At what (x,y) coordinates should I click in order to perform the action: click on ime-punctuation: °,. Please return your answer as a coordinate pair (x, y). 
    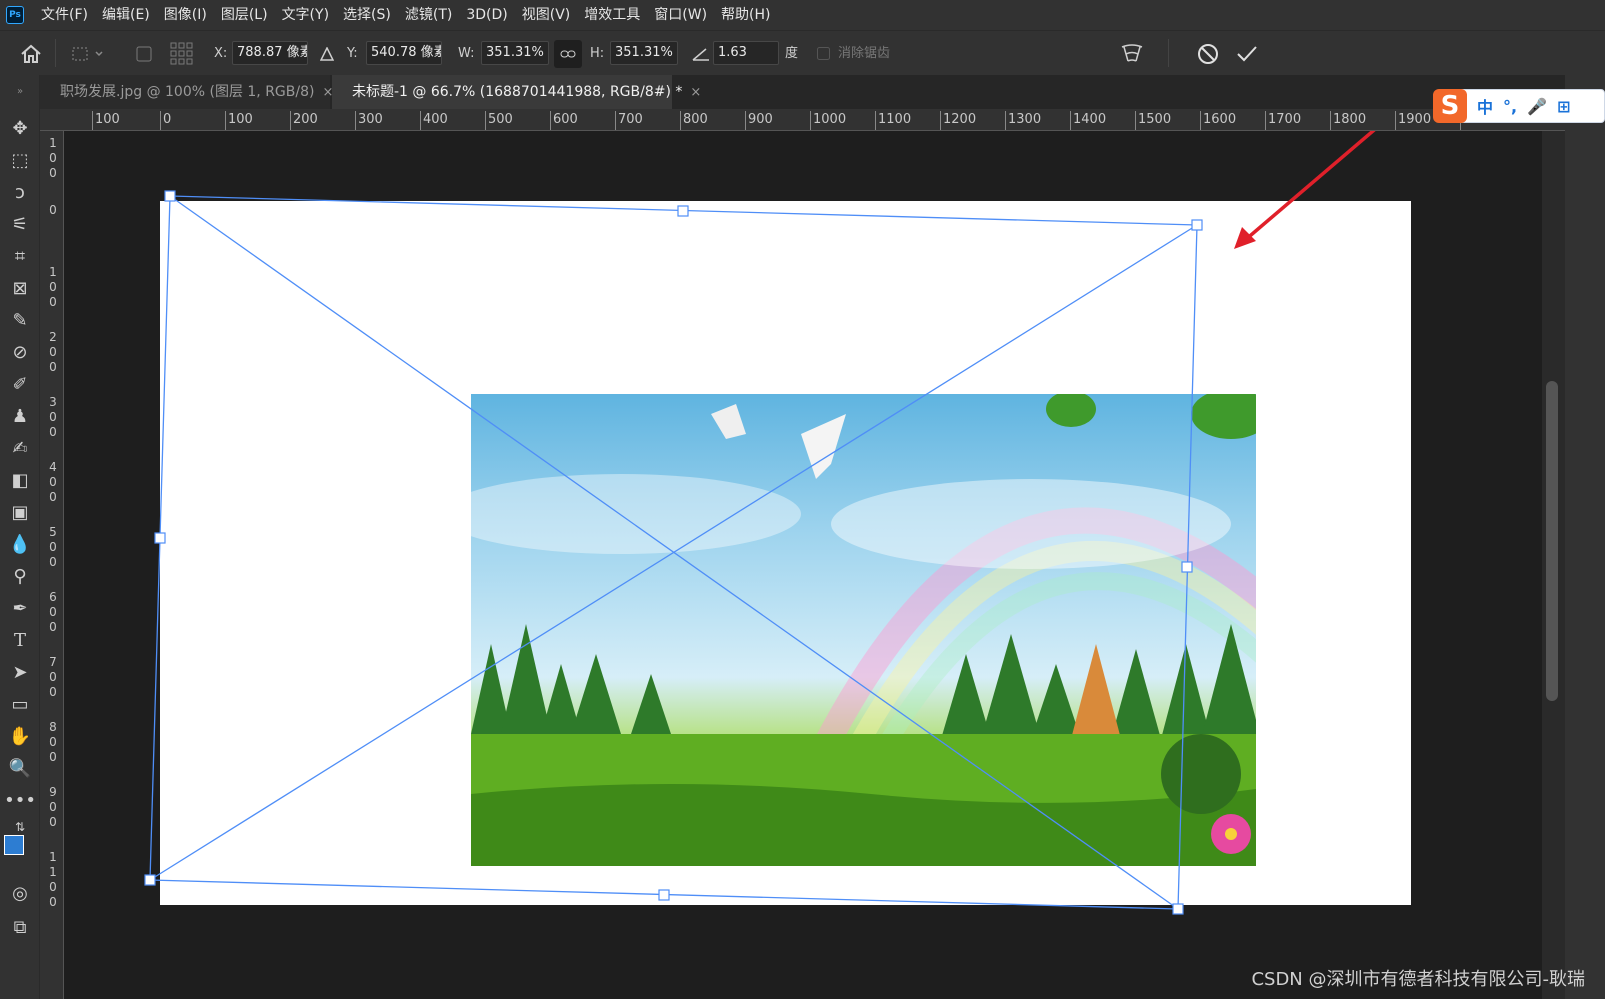
    Looking at the image, I should click on (1510, 106).